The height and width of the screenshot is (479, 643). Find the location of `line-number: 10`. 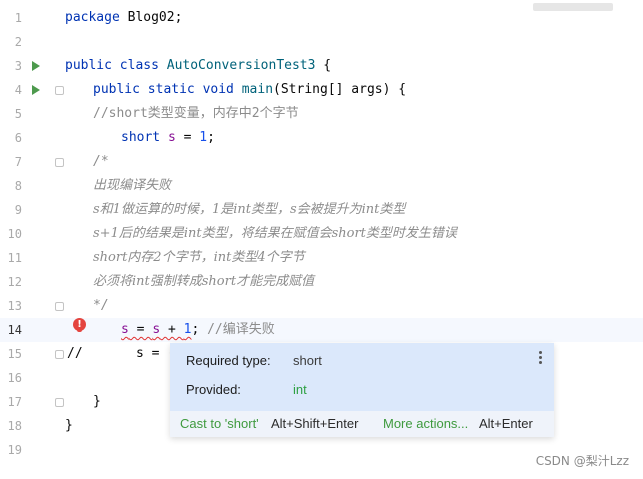

line-number: 10 is located at coordinates (14, 234).